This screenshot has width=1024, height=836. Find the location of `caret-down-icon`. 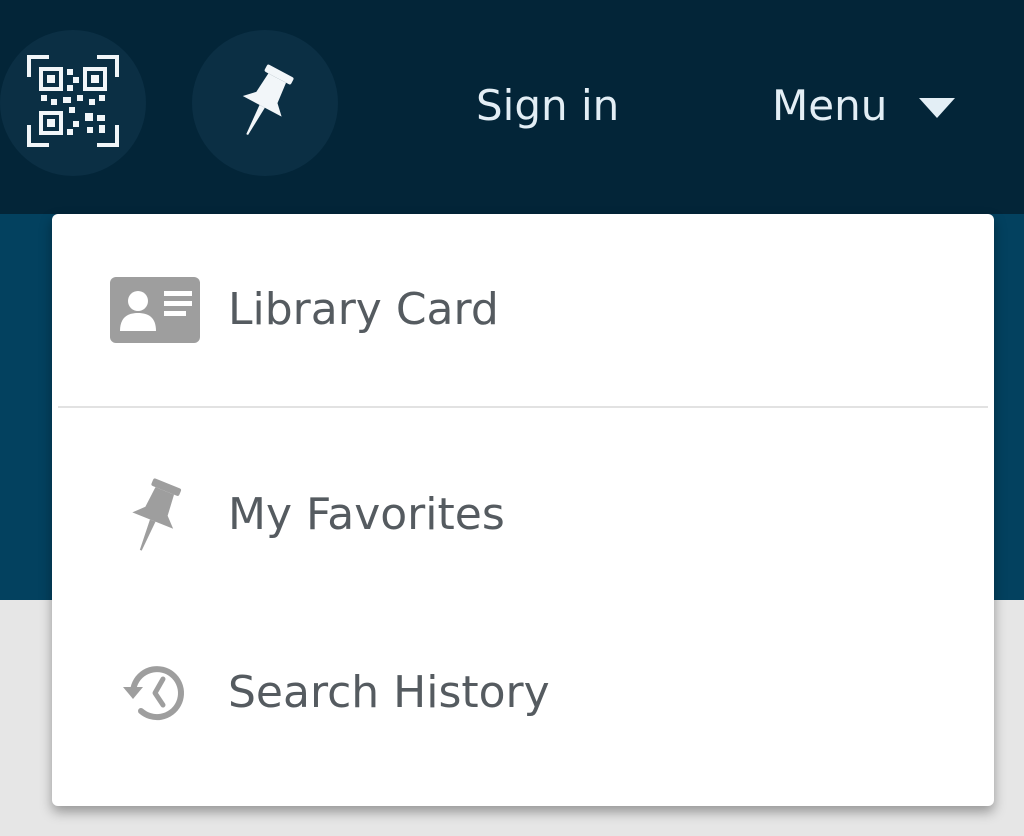

caret-down-icon is located at coordinates (937, 106).